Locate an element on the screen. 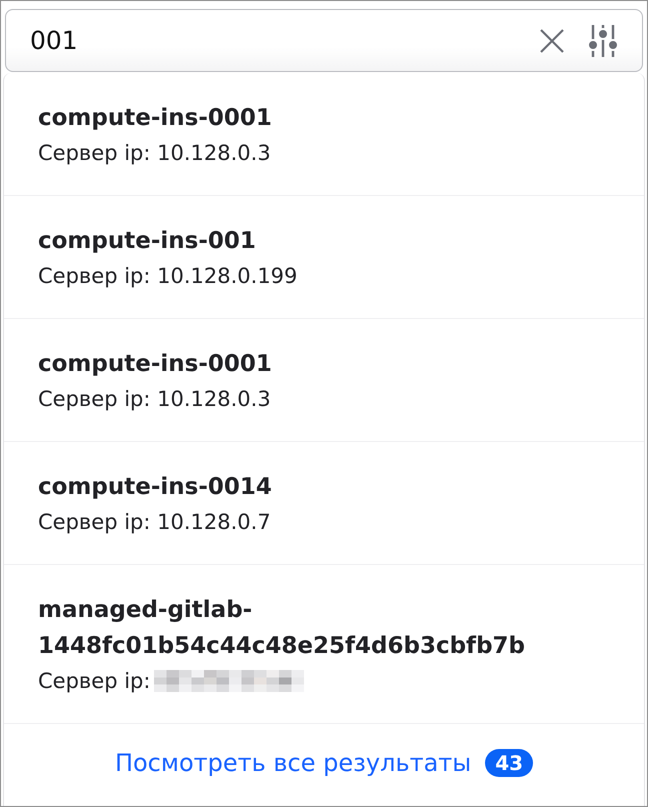 This screenshot has width=648, height=807. close-icon is located at coordinates (552, 40).